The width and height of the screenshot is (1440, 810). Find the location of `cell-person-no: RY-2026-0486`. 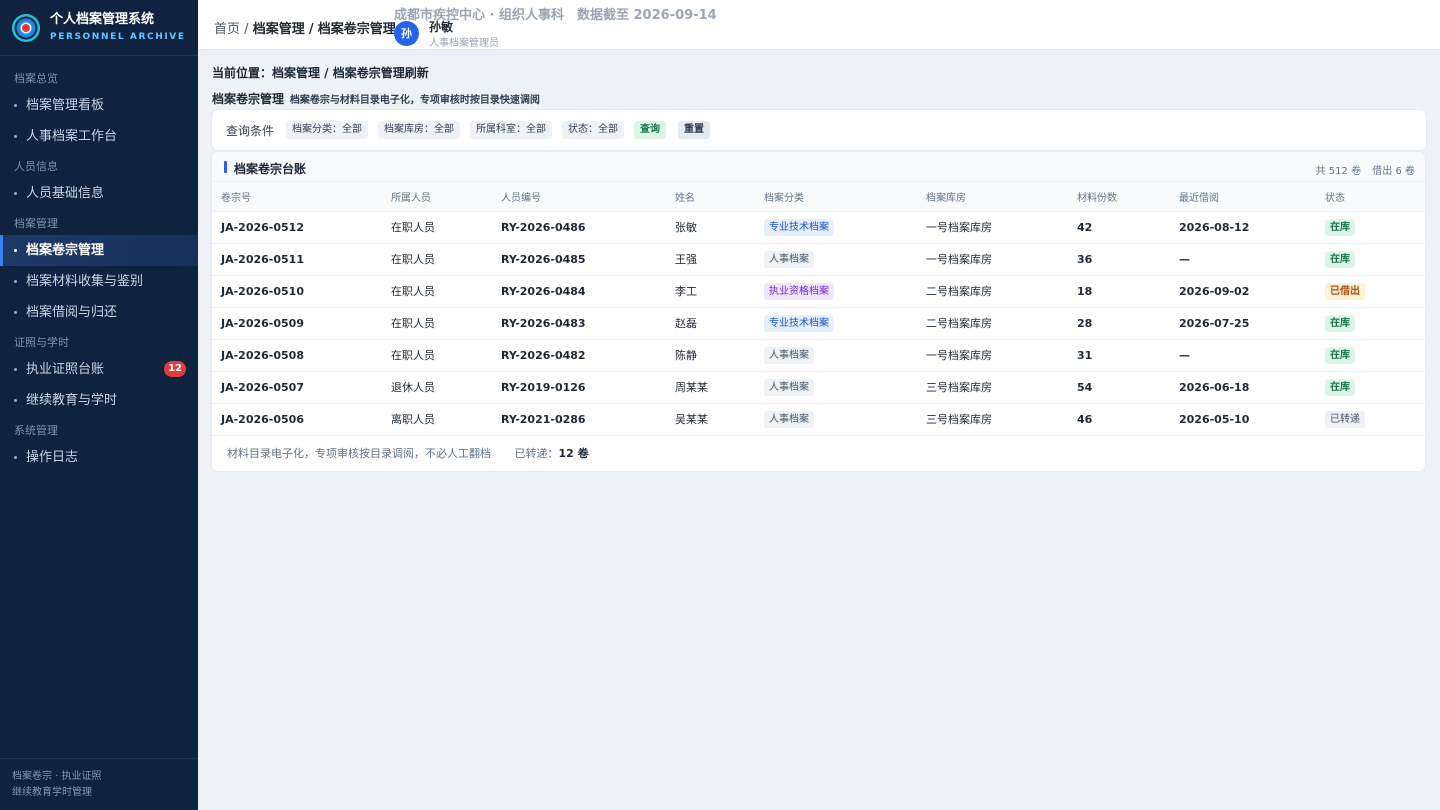

cell-person-no: RY-2026-0486 is located at coordinates (579, 227).